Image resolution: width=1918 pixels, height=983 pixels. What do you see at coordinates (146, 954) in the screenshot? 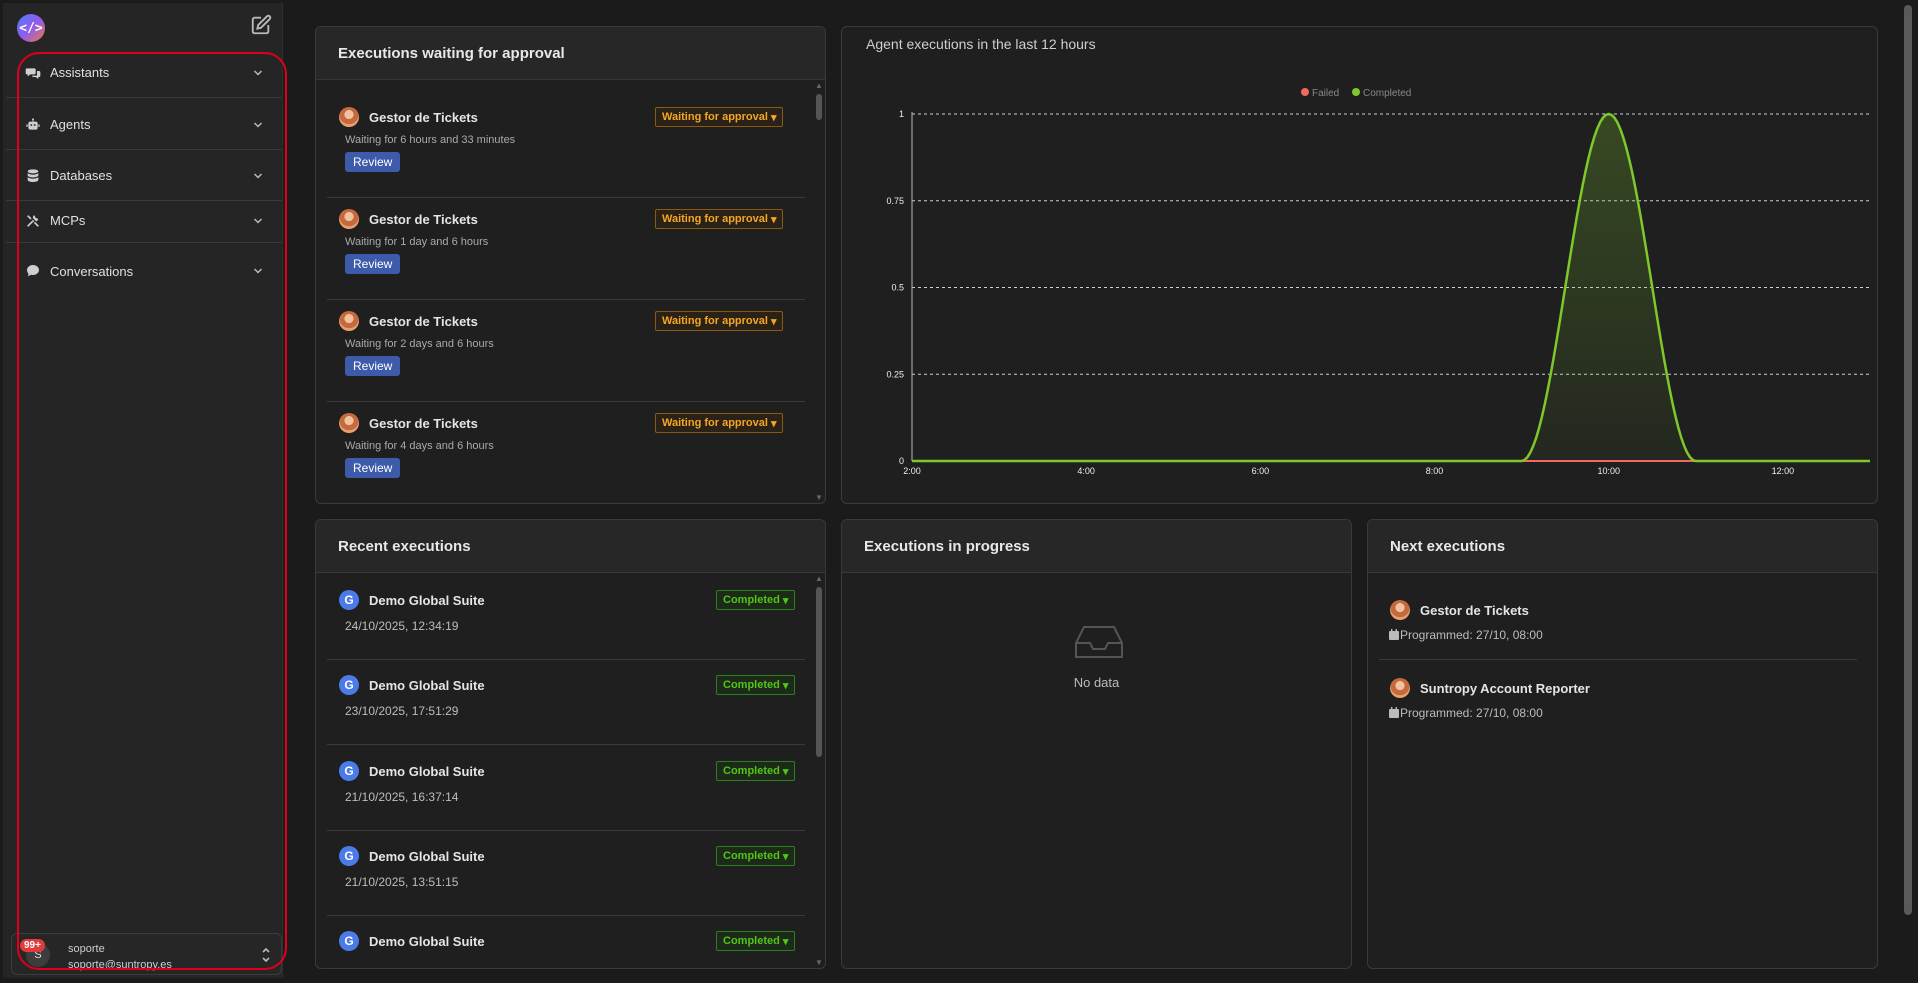
I see `user-menu: S 99+ soporte soporte@suntropy.es` at bounding box center [146, 954].